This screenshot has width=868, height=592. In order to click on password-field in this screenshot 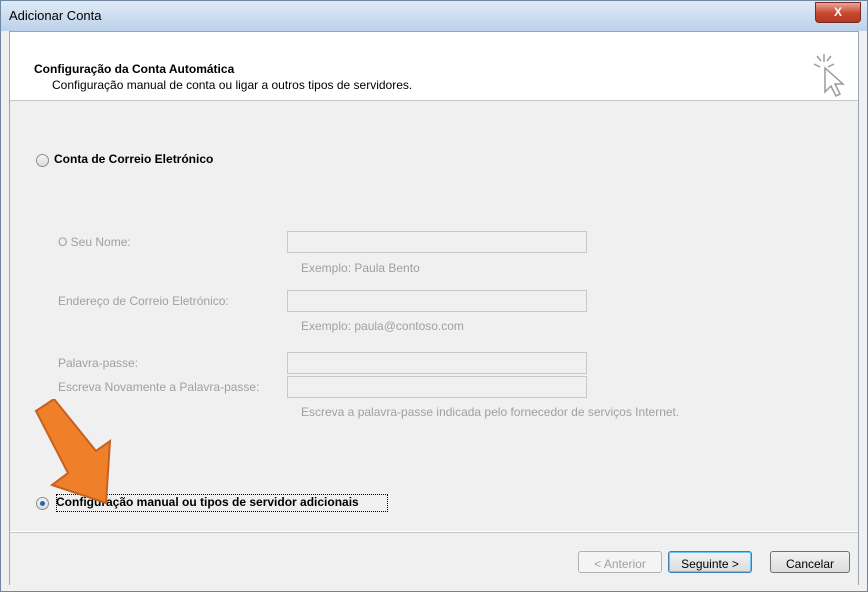, I will do `click(437, 363)`.